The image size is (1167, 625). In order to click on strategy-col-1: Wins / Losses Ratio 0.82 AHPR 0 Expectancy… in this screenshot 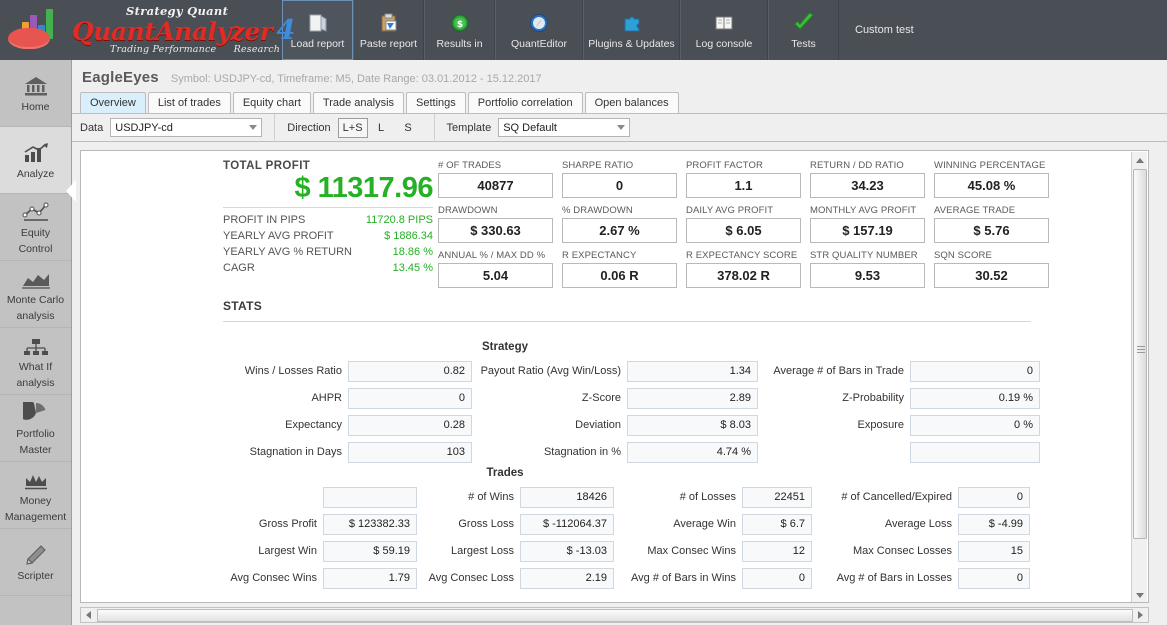, I will do `click(347, 413)`.